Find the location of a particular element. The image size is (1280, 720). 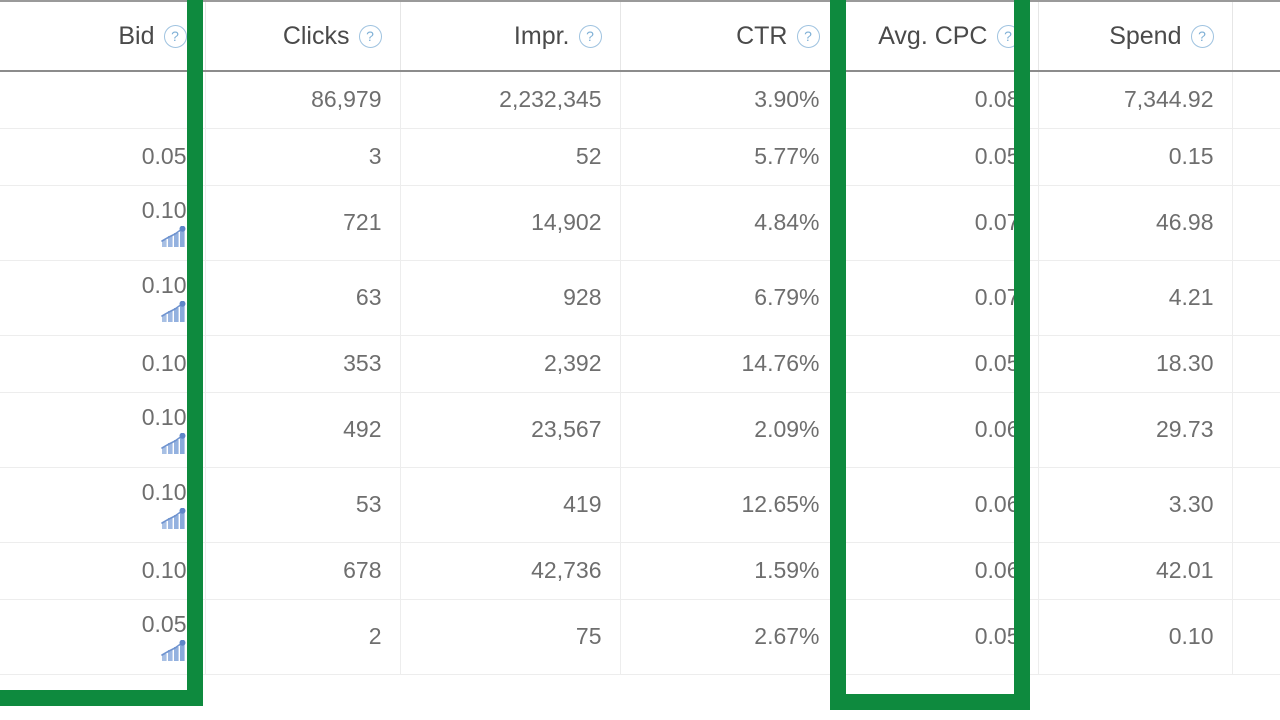

ctr-help-question-circle-icon: ? is located at coordinates (808, 36).